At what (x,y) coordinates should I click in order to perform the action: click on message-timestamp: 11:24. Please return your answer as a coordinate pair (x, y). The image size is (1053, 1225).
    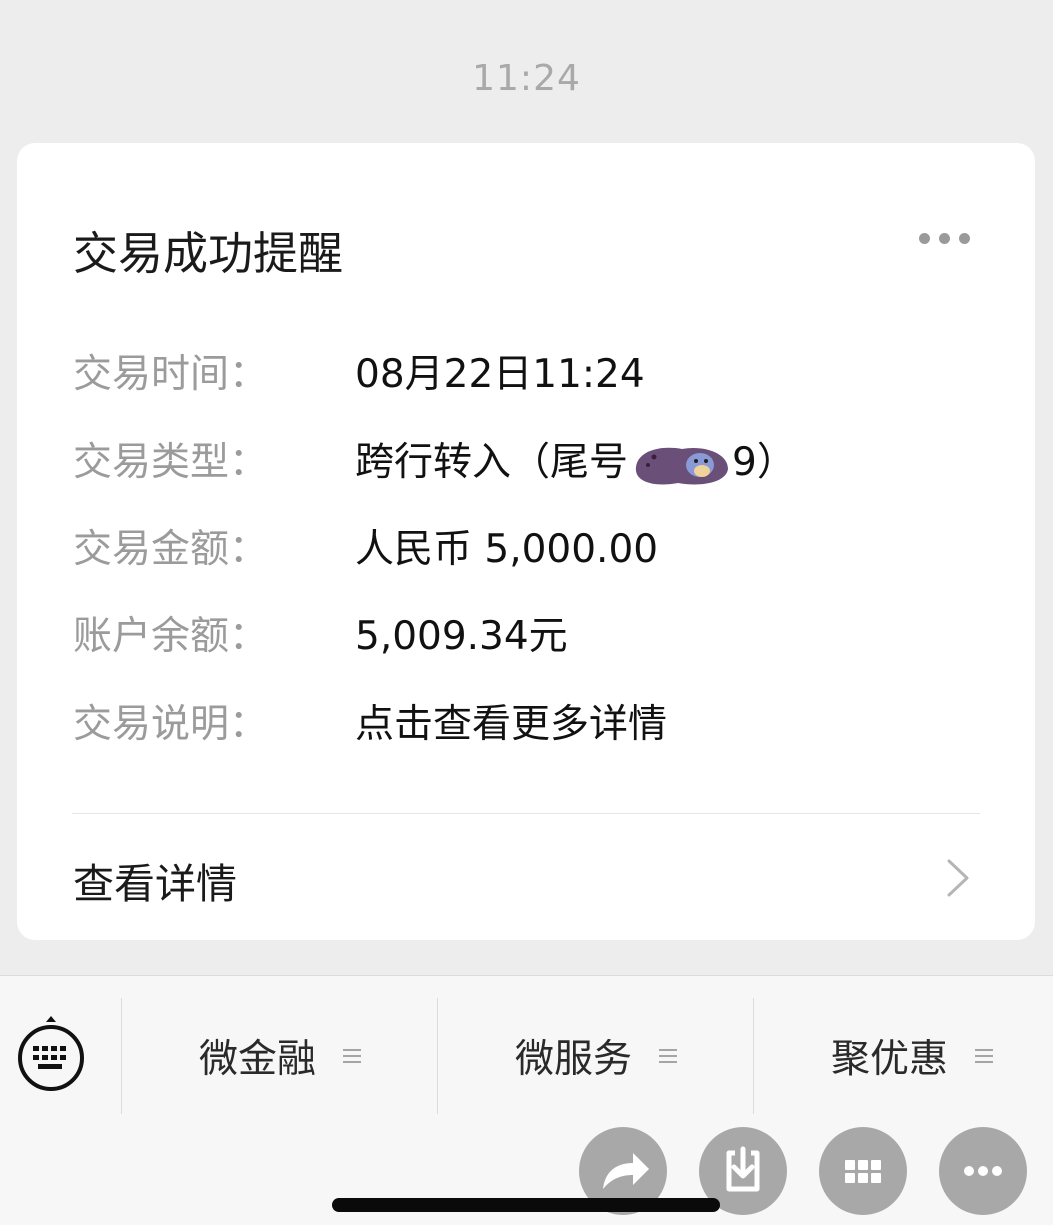
    Looking at the image, I should click on (526, 78).